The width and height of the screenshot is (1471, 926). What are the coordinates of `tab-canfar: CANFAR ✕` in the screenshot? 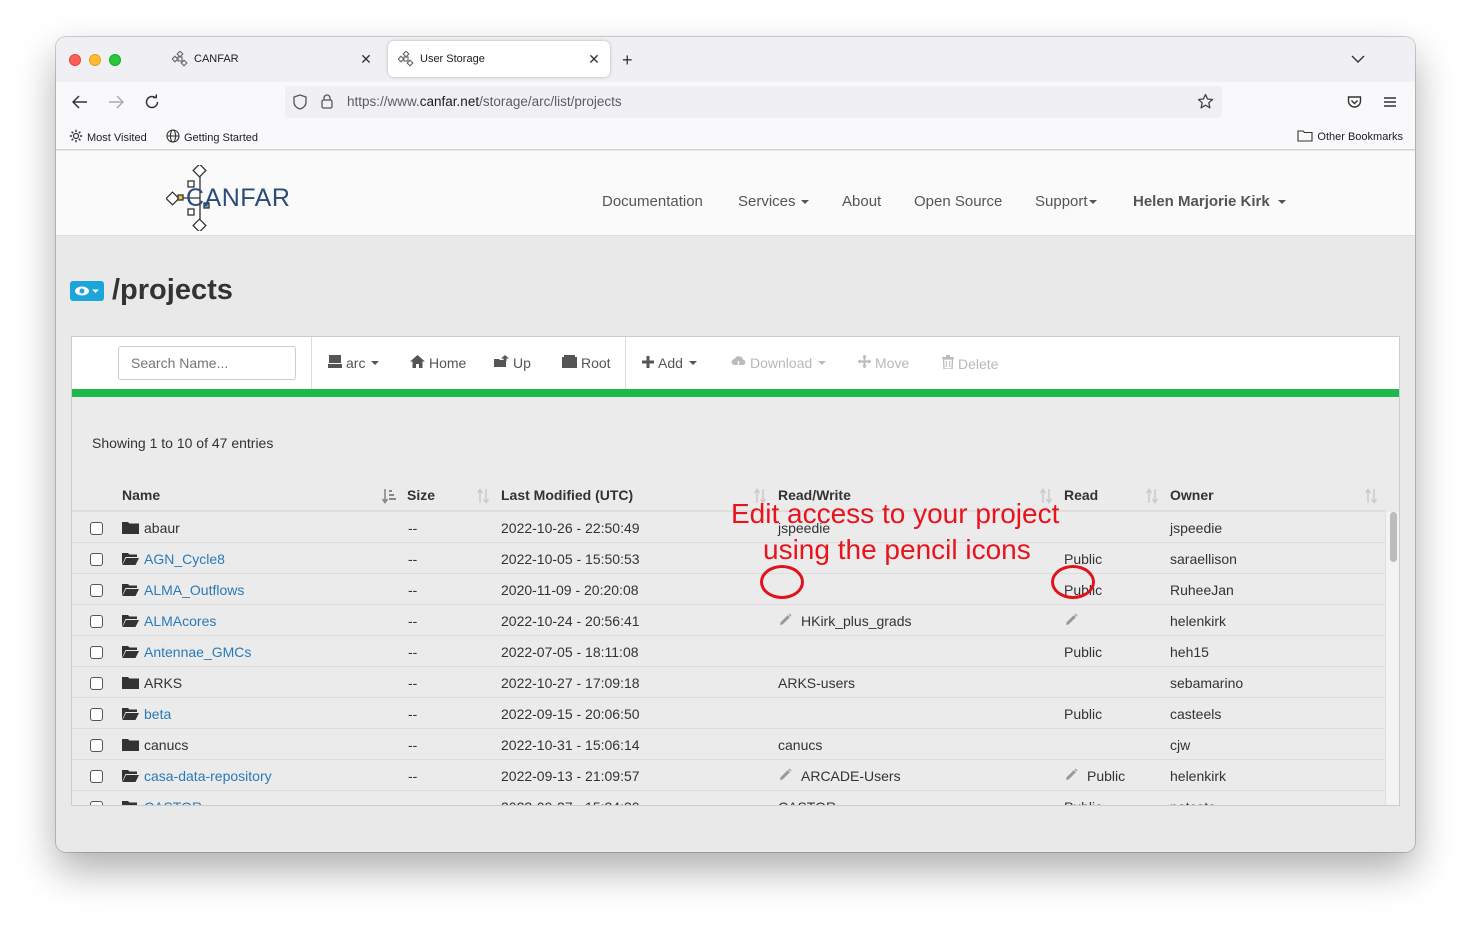 It's located at (272, 59).